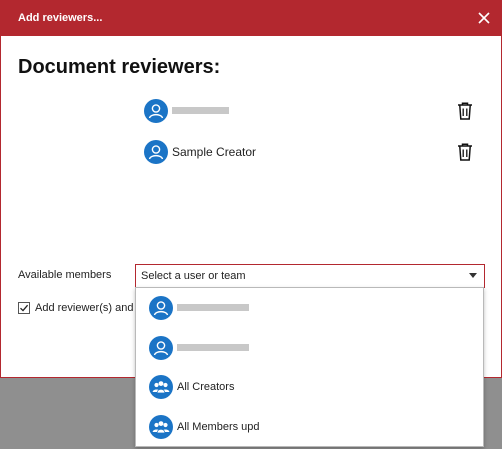 The width and height of the screenshot is (502, 449). Describe the element at coordinates (473, 275) in the screenshot. I see `chevron-down-icon` at that location.